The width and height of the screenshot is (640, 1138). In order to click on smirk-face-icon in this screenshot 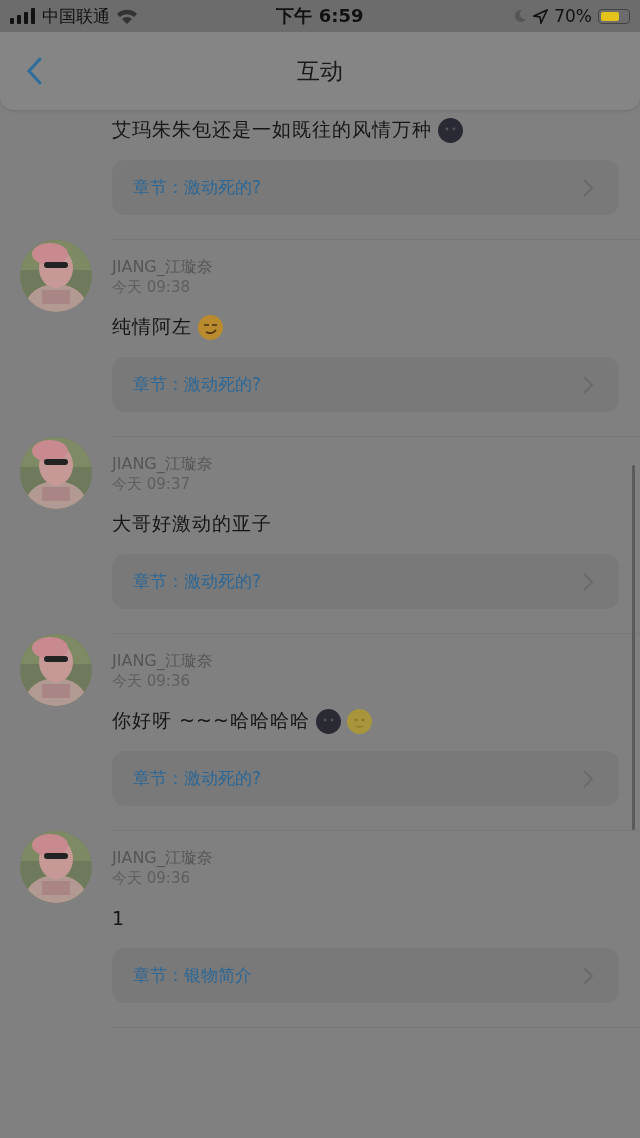, I will do `click(210, 327)`.